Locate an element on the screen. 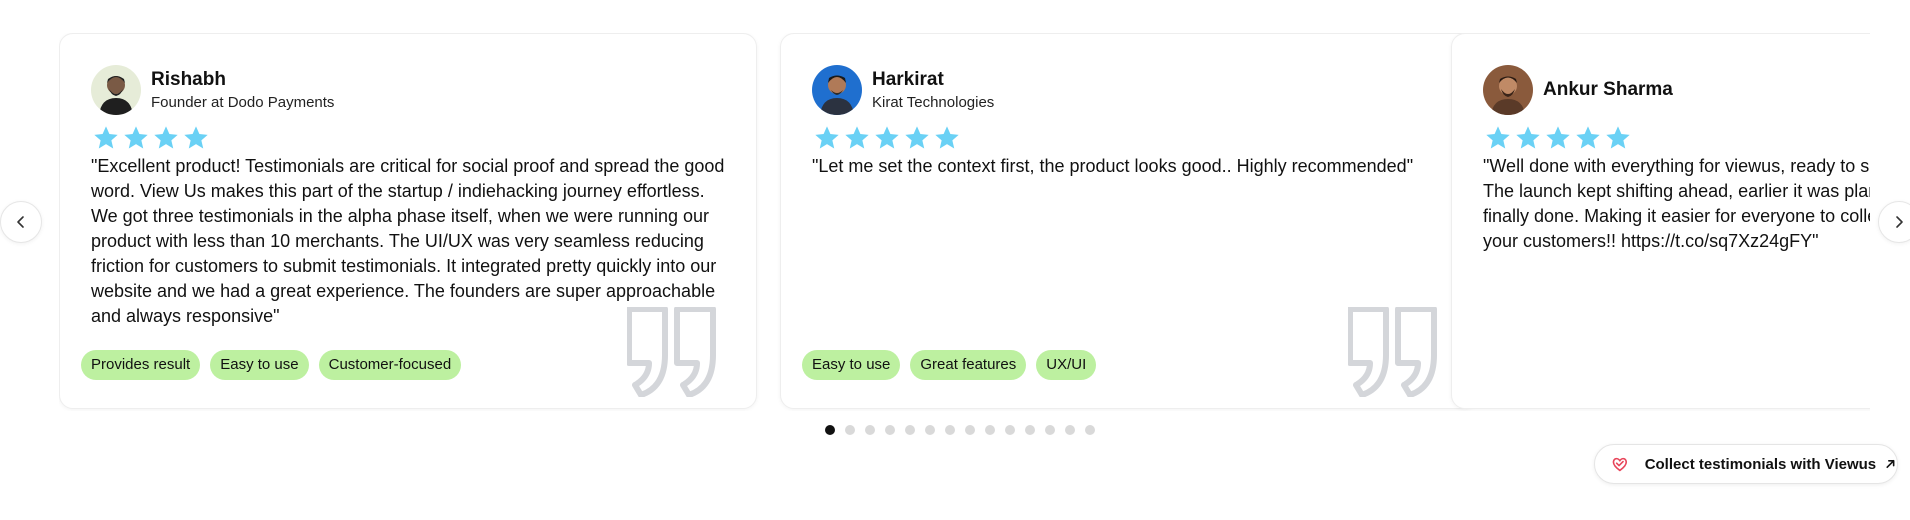  tag: Provides result is located at coordinates (141, 365).